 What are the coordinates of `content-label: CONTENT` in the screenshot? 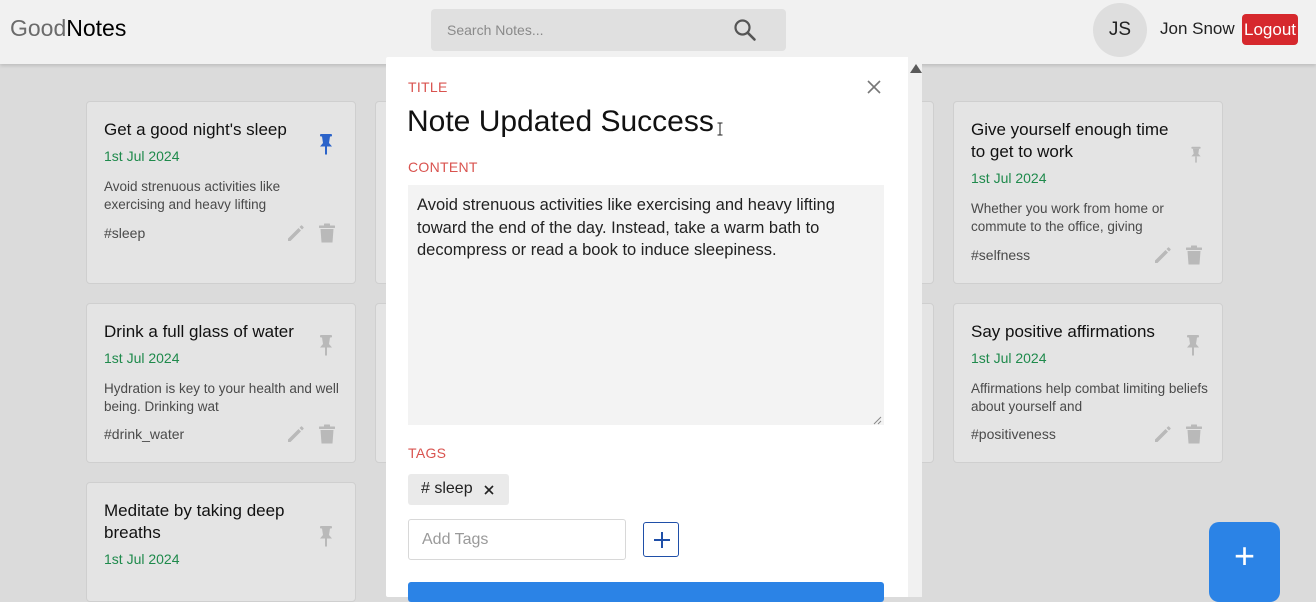 It's located at (443, 167).